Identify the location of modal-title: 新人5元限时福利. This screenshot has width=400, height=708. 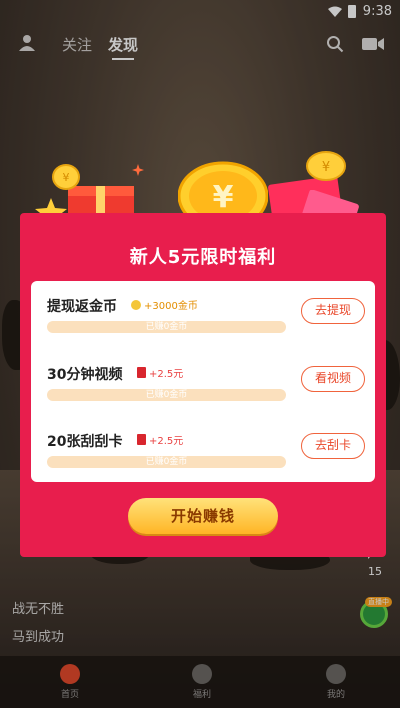
(203, 257).